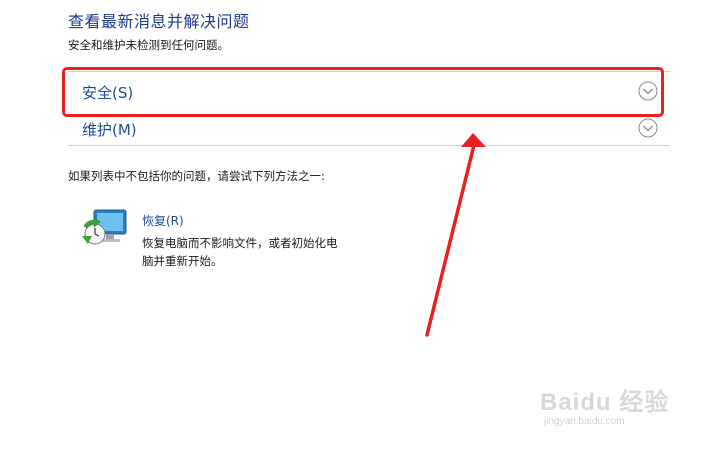  I want to click on page-title: 查看最新消息并解决问题, so click(159, 21).